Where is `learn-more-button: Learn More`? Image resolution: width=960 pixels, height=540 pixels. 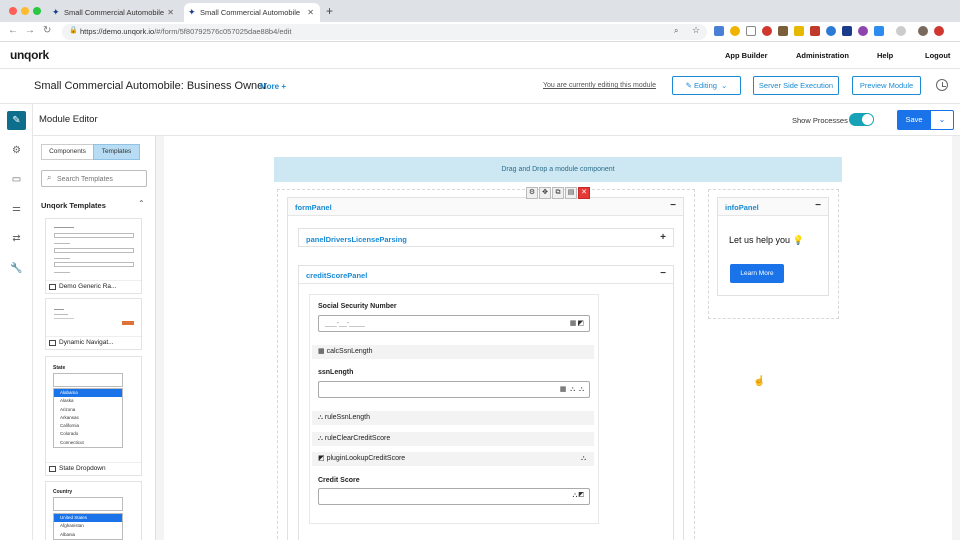 learn-more-button: Learn More is located at coordinates (757, 273).